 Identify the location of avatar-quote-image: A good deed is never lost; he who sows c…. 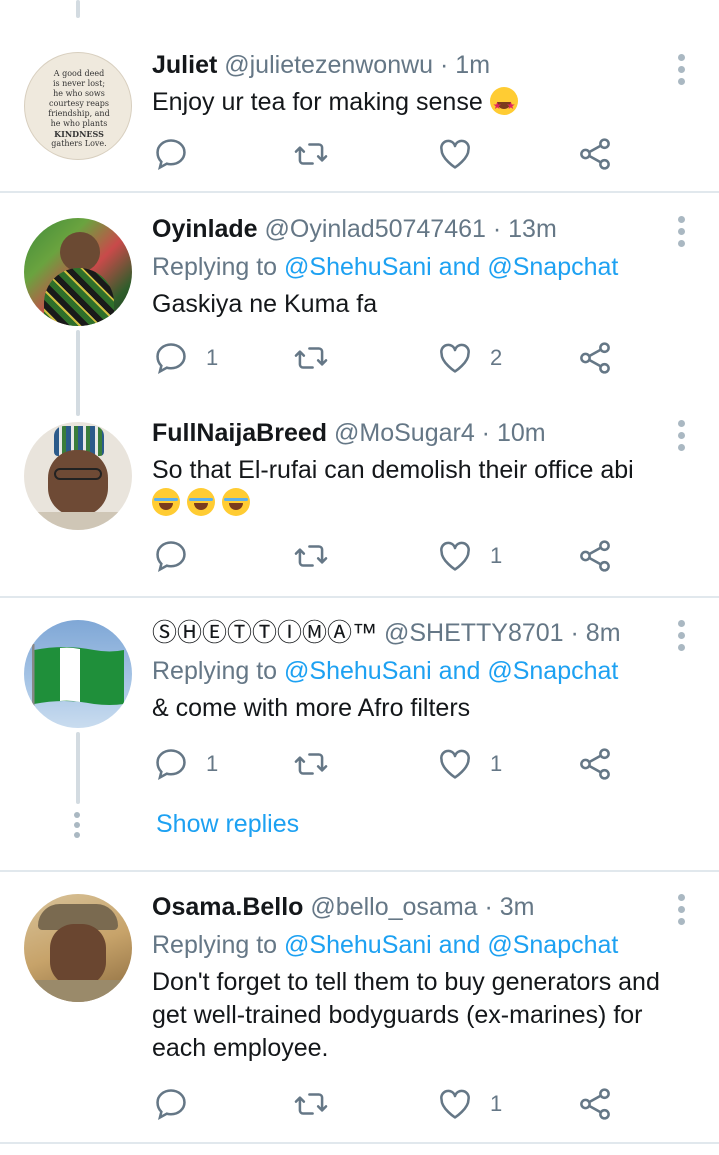
(79, 108).